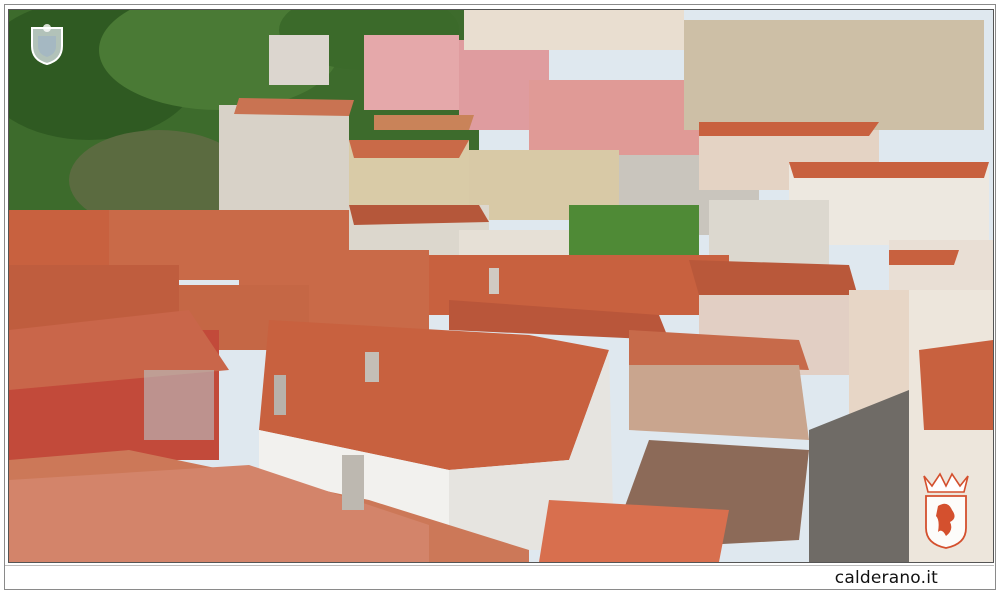  I want to click on coat-of-arms-icon, so click(946, 510).